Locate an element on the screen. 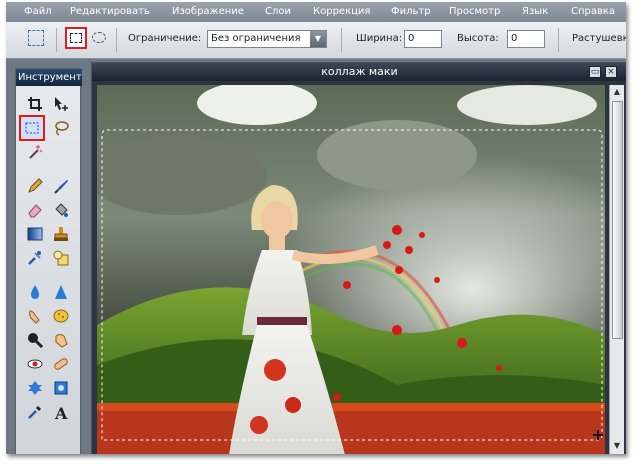  svg-text: A is located at coordinates (61, 412).